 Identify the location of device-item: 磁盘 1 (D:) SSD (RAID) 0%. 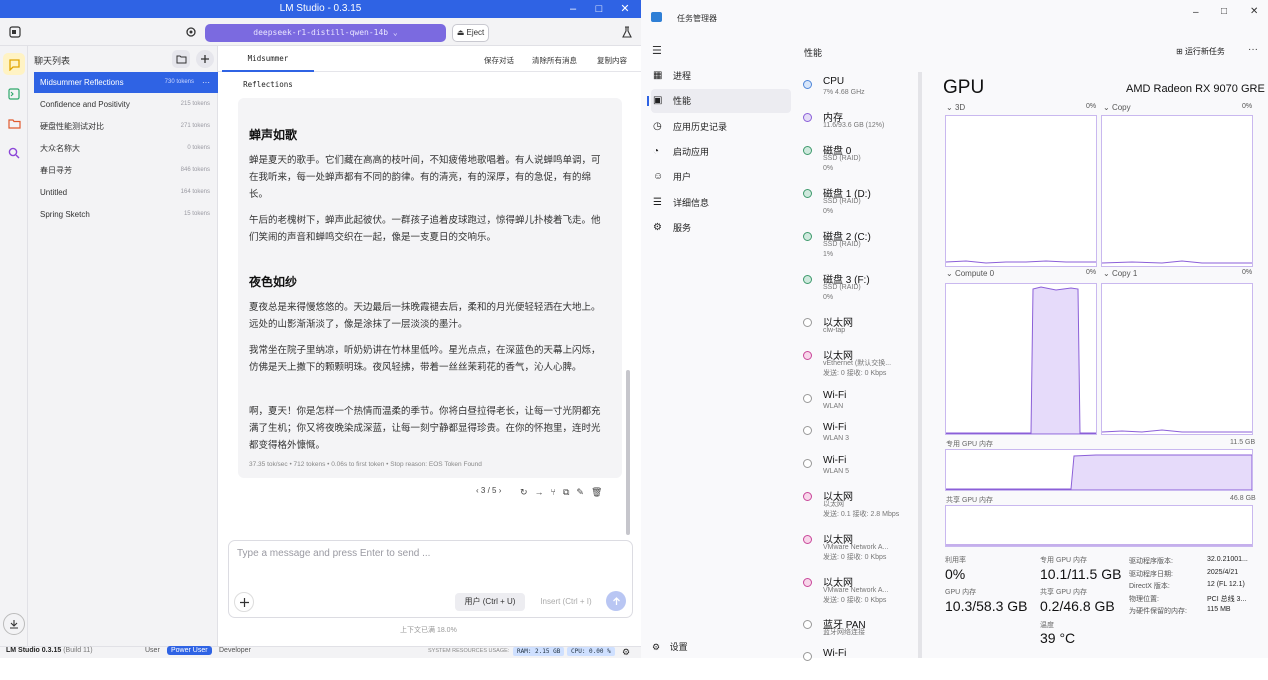
(859, 201).